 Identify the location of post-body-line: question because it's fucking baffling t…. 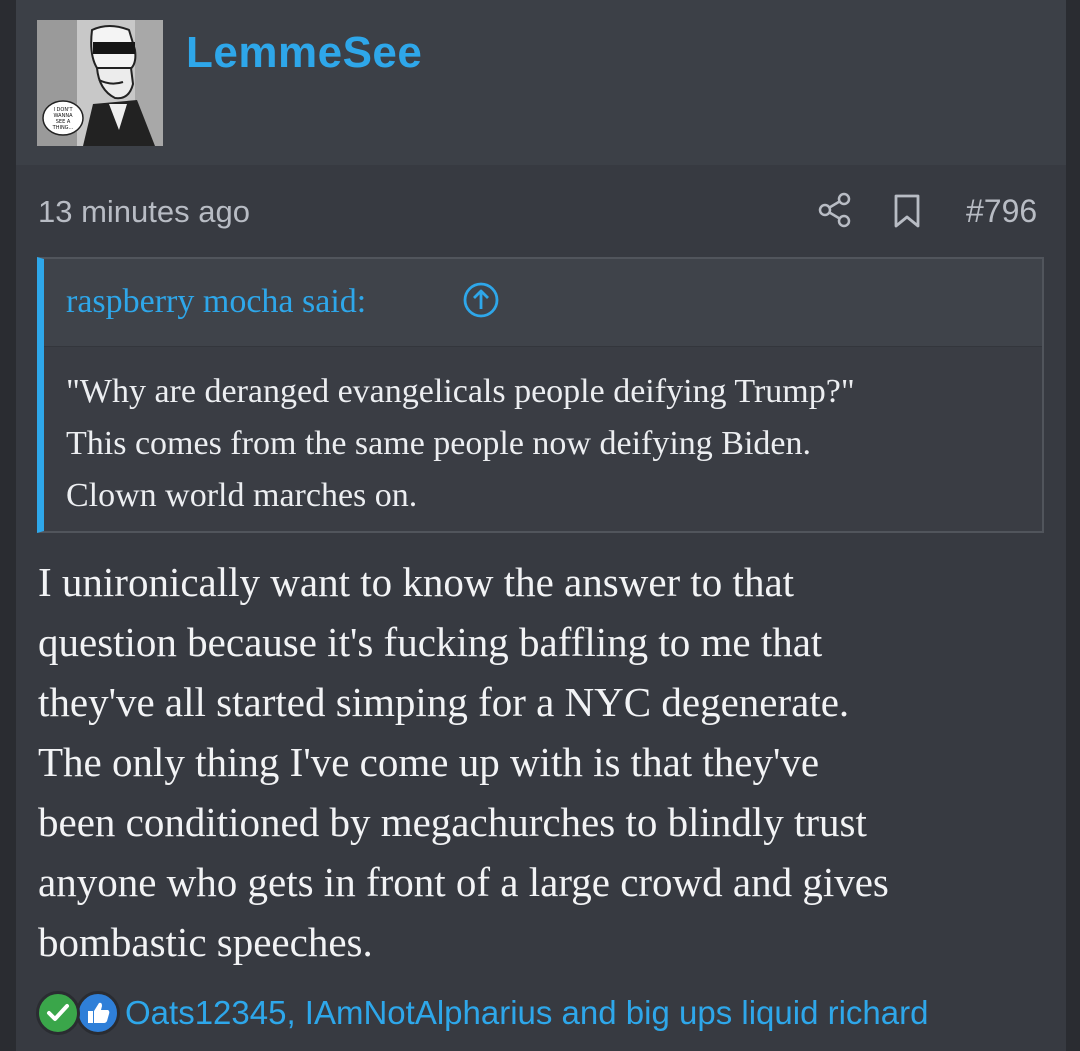
(430, 642).